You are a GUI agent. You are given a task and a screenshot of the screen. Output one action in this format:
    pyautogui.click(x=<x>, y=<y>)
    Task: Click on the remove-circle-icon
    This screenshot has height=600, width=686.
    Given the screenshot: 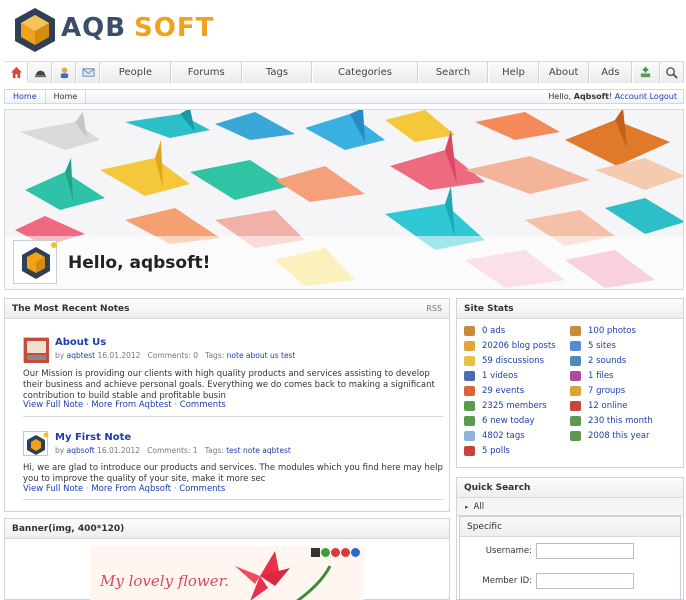 What is the action you would take?
    pyautogui.click(x=335, y=552)
    